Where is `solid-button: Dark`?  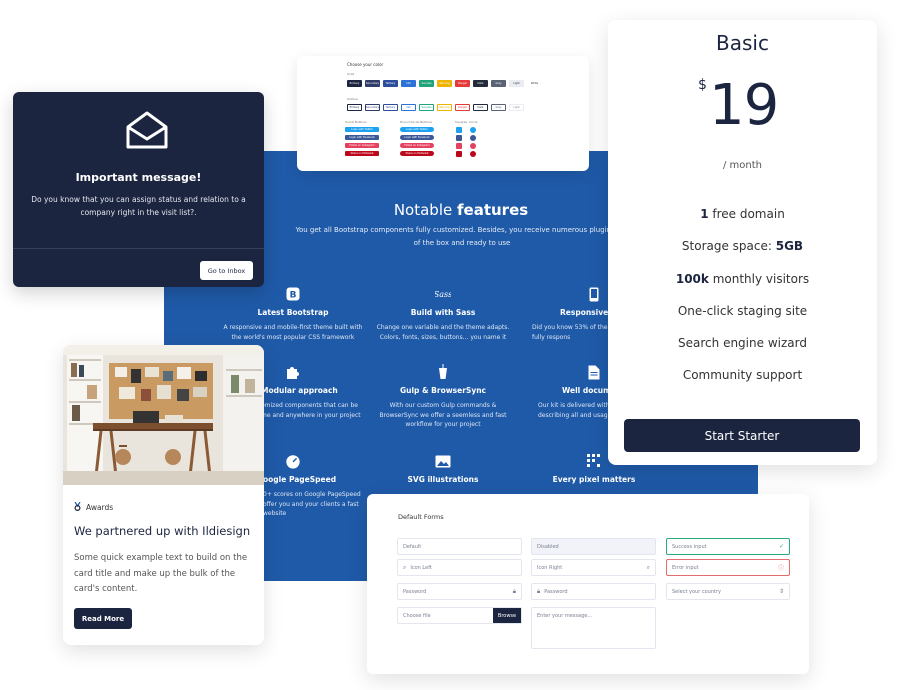 solid-button: Dark is located at coordinates (480, 83).